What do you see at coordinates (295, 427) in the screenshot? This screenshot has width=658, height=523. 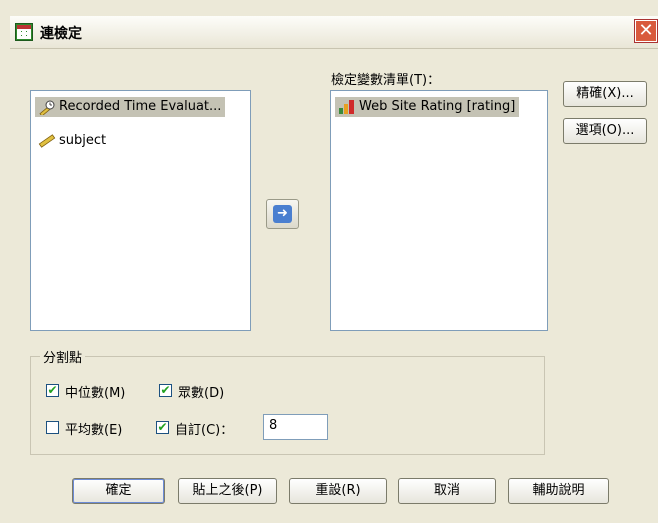 I see `custom-value-input: 8` at bounding box center [295, 427].